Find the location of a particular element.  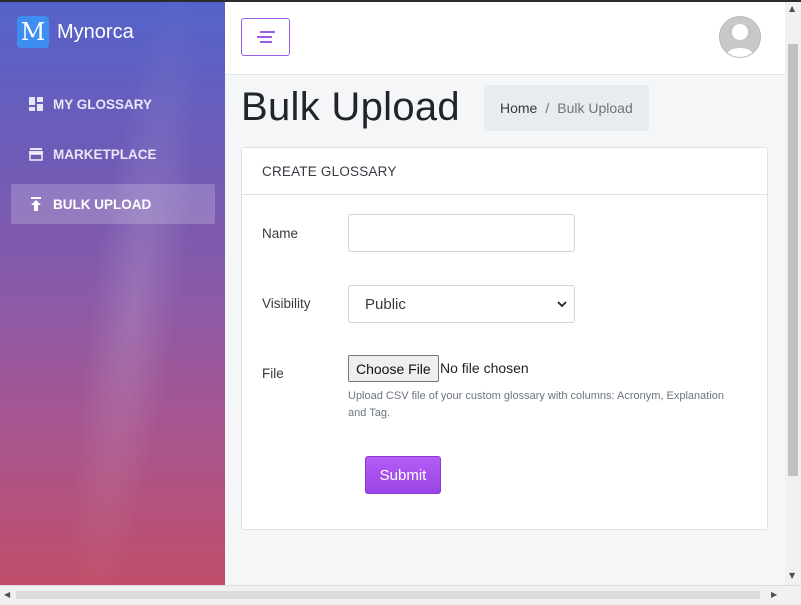

sidebar-nav: MY GLOSSARY MARKETPLACE BULK UPLOAD is located at coordinates (113, 159).